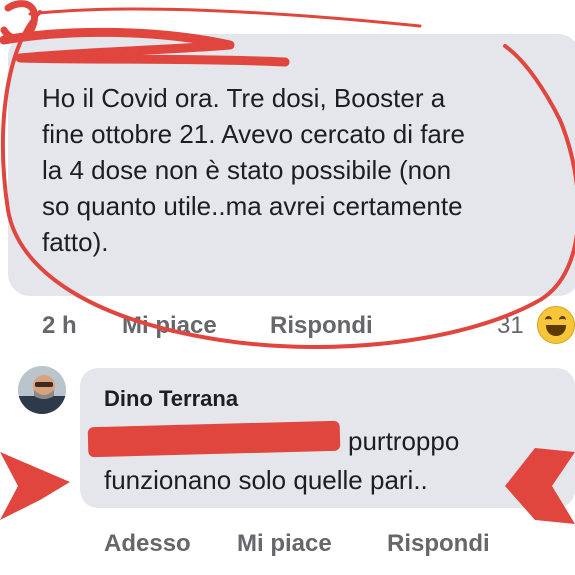 Image resolution: width=575 pixels, height=575 pixels. I want to click on comment-actions-1: 2 h Mi piace Rispondi 31, so click(287, 328).